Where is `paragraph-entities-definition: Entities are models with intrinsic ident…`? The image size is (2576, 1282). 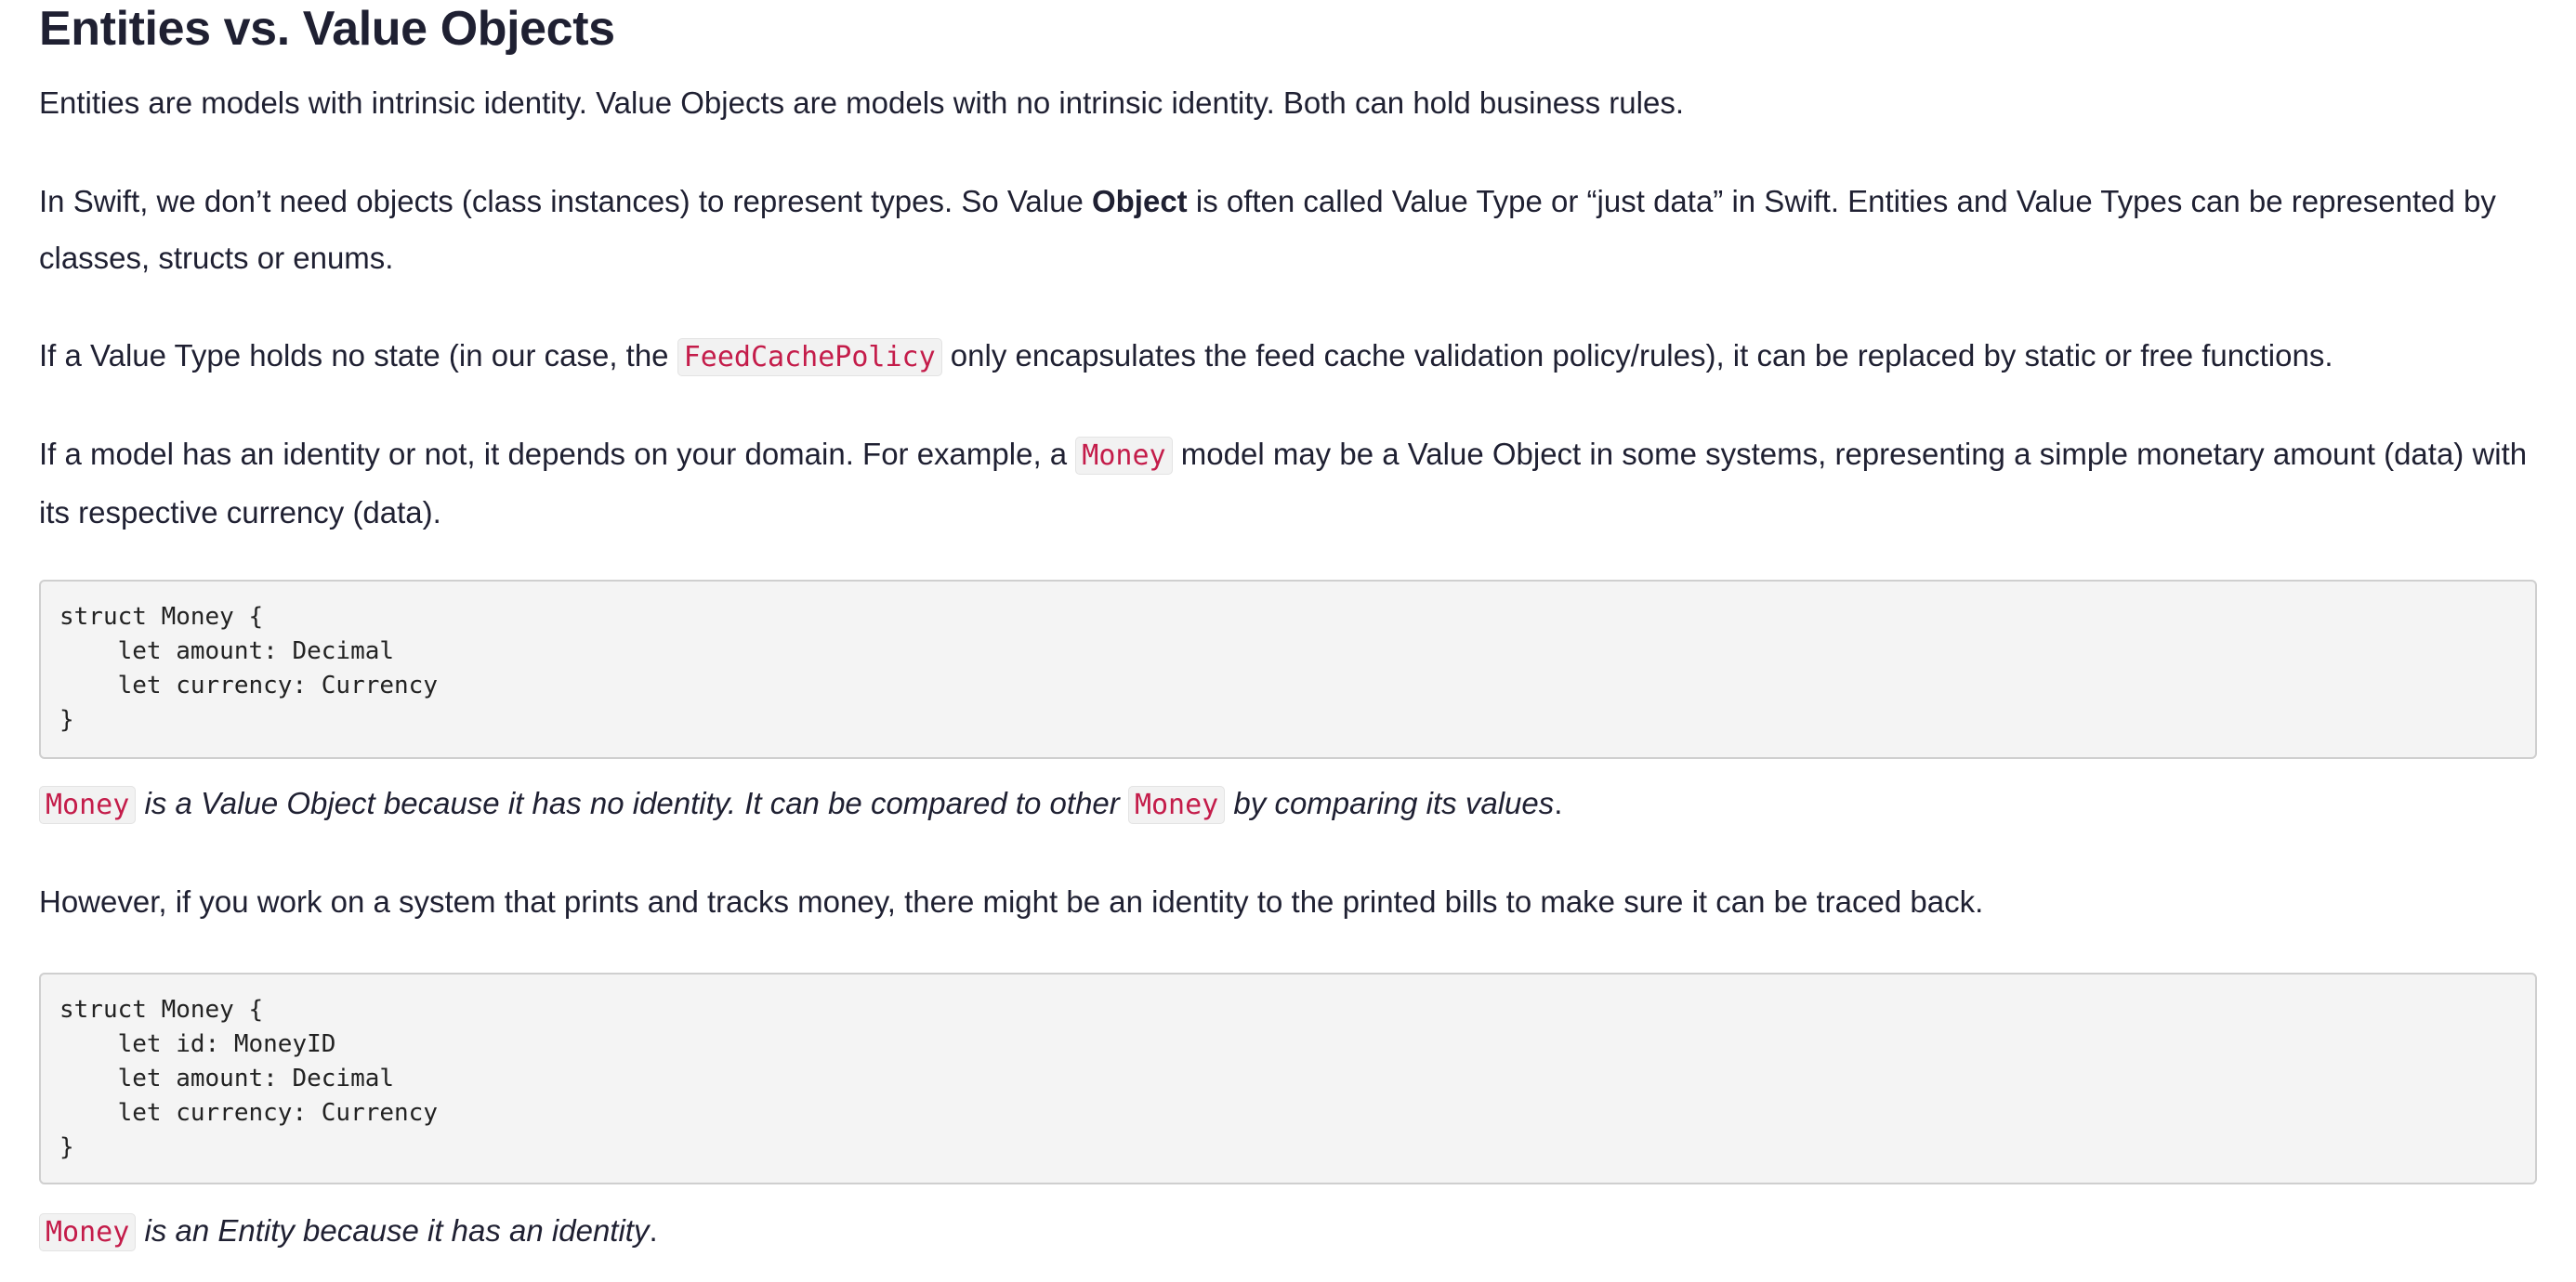
paragraph-entities-definition: Entities are models with intrinsic ident… is located at coordinates (861, 103).